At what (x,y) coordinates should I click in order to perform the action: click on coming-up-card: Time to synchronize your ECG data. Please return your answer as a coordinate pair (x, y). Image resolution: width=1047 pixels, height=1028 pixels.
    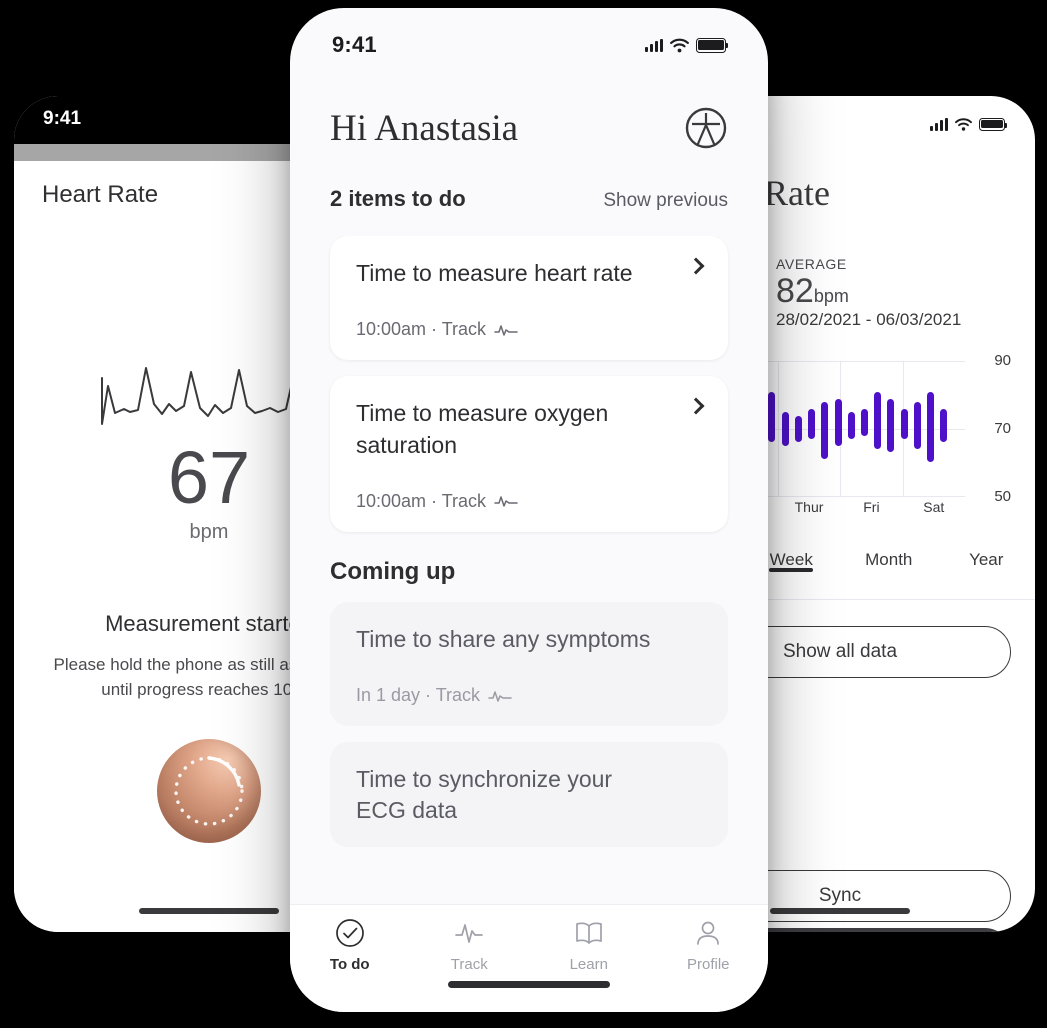
    Looking at the image, I should click on (529, 794).